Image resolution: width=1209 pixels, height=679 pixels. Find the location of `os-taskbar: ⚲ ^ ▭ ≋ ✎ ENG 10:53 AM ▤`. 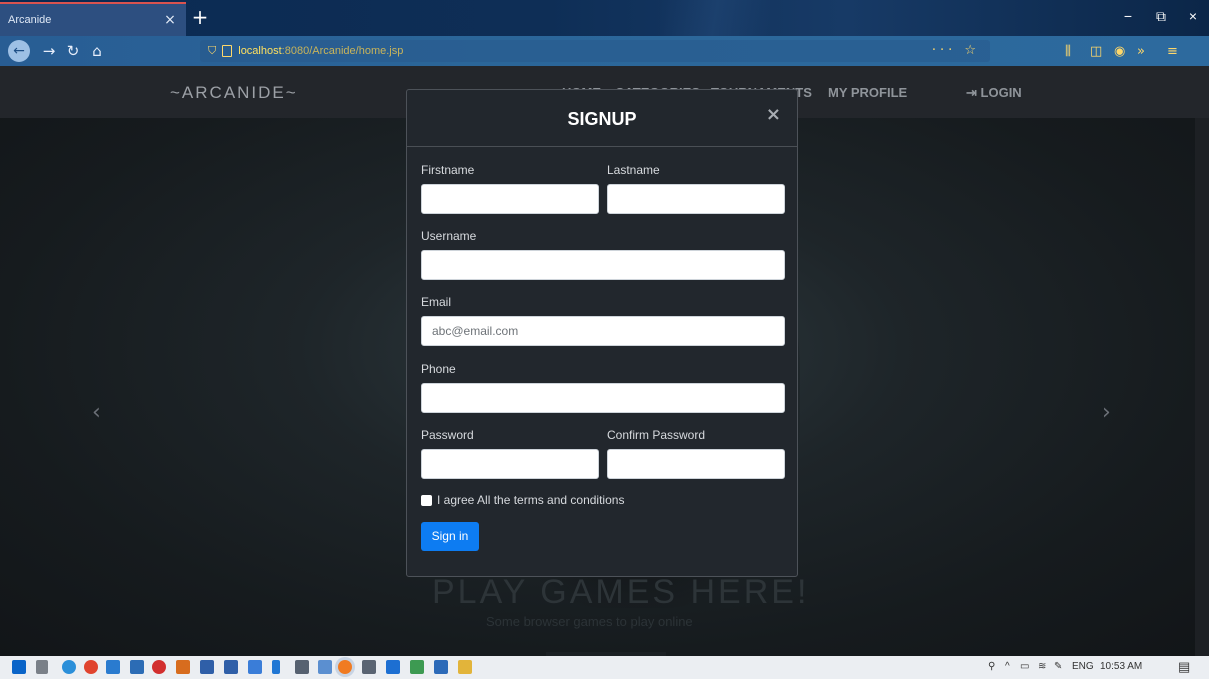

os-taskbar: ⚲ ^ ▭ ≋ ✎ ENG 10:53 AM ▤ is located at coordinates (604, 667).